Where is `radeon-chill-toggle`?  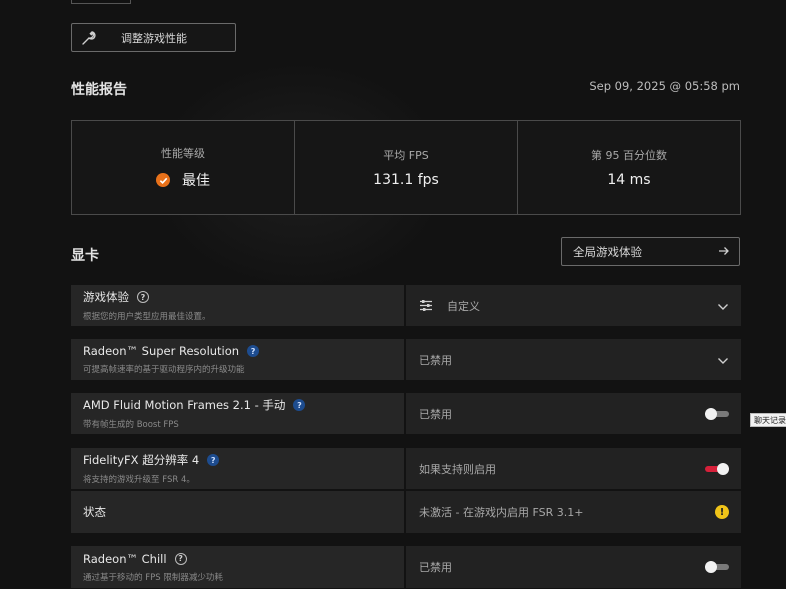
radeon-chill-toggle is located at coordinates (717, 567).